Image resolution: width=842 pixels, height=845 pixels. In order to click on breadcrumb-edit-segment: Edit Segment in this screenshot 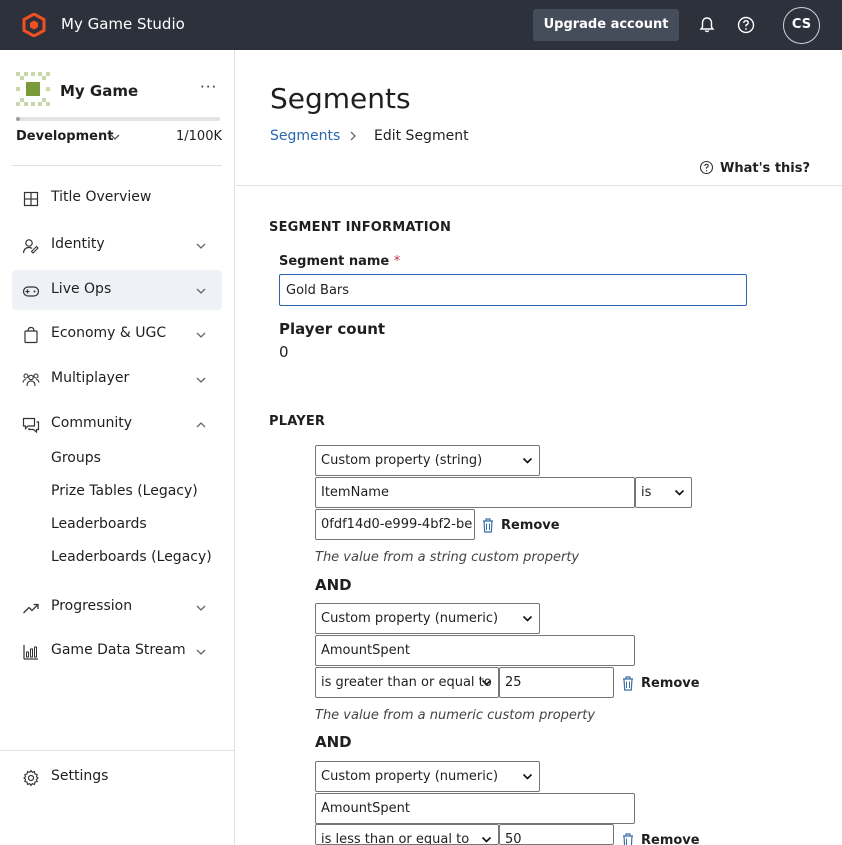, I will do `click(421, 136)`.